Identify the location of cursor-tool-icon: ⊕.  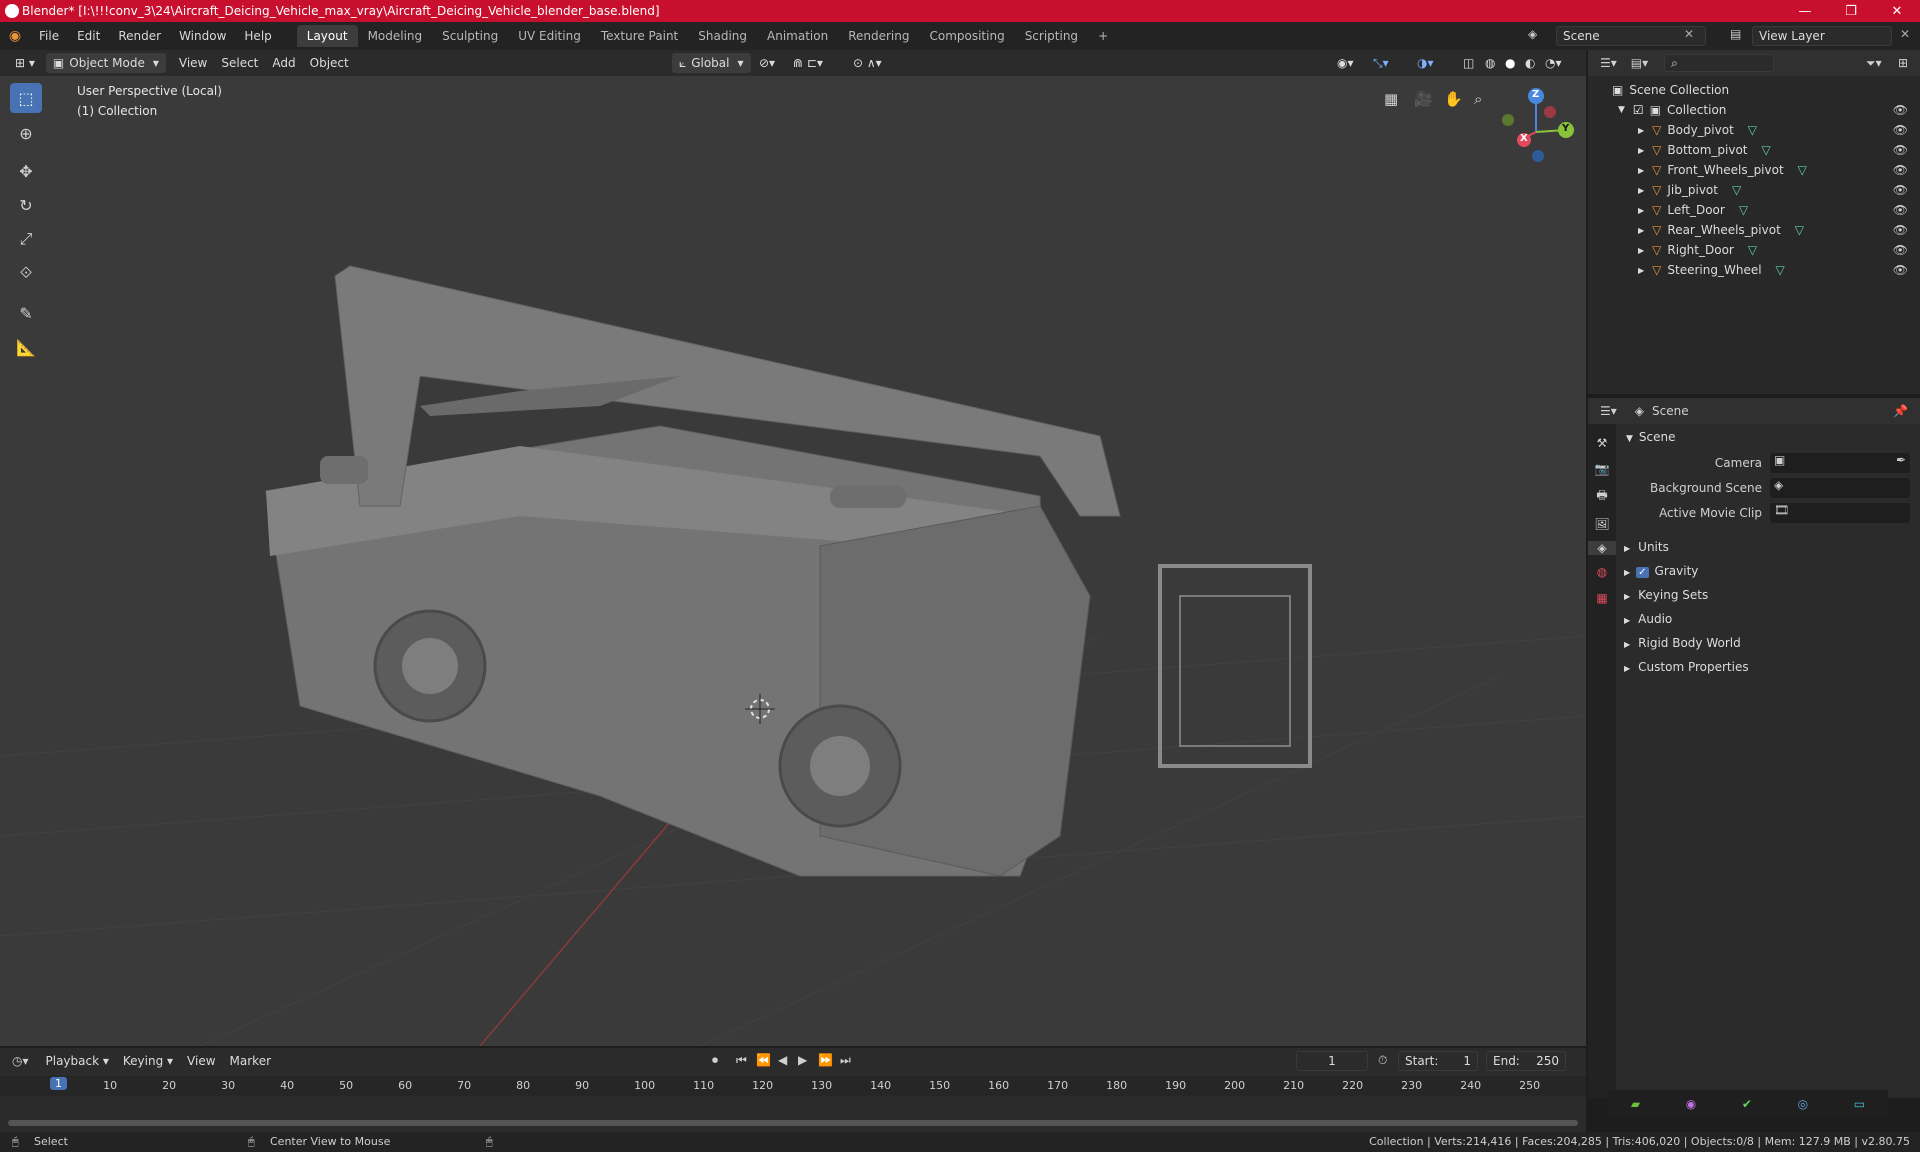
(26, 133).